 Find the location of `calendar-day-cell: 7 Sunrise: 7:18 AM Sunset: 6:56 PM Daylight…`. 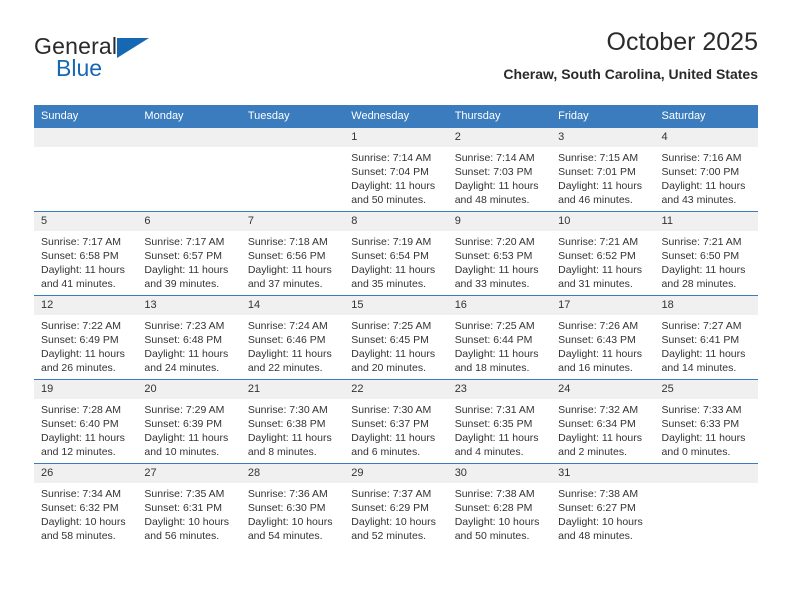

calendar-day-cell: 7 Sunrise: 7:18 AM Sunset: 6:56 PM Daylight… is located at coordinates (292, 253).